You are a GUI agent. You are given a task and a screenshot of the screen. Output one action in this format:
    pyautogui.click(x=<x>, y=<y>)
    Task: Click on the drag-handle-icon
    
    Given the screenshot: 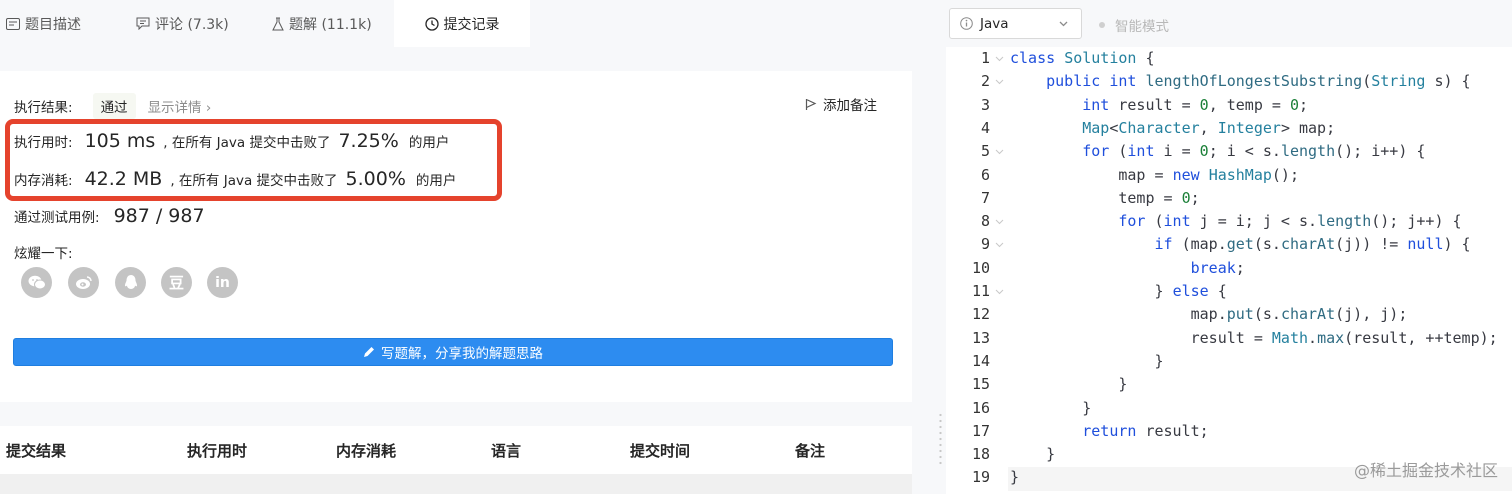 What is the action you would take?
    pyautogui.click(x=940, y=440)
    